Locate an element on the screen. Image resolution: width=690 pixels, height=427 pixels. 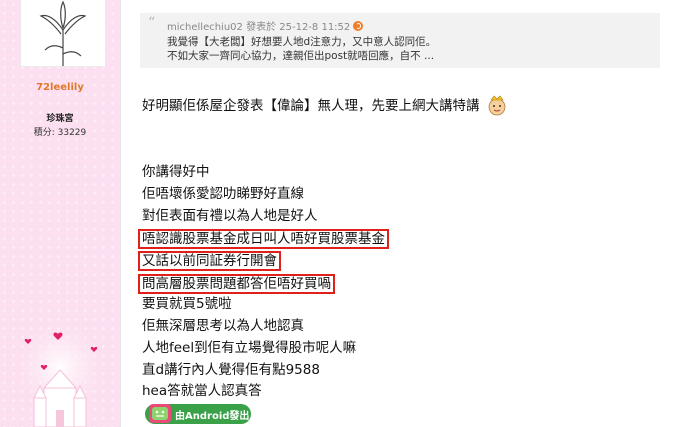
quote-author-time: michellechiu02 發表於 25-12-8 11:52 is located at coordinates (259, 27).